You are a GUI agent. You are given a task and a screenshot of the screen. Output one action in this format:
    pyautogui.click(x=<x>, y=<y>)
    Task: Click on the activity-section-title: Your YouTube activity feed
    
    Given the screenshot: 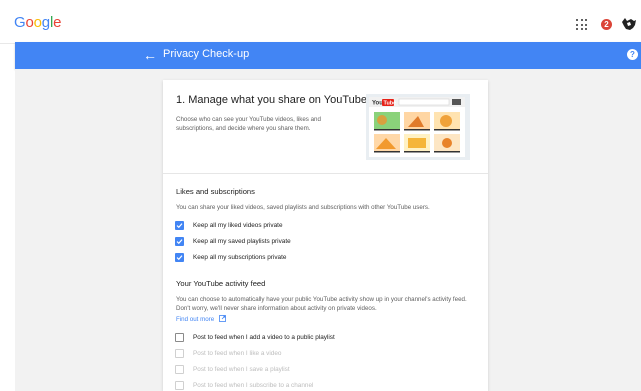 What is the action you would take?
    pyautogui.click(x=221, y=283)
    